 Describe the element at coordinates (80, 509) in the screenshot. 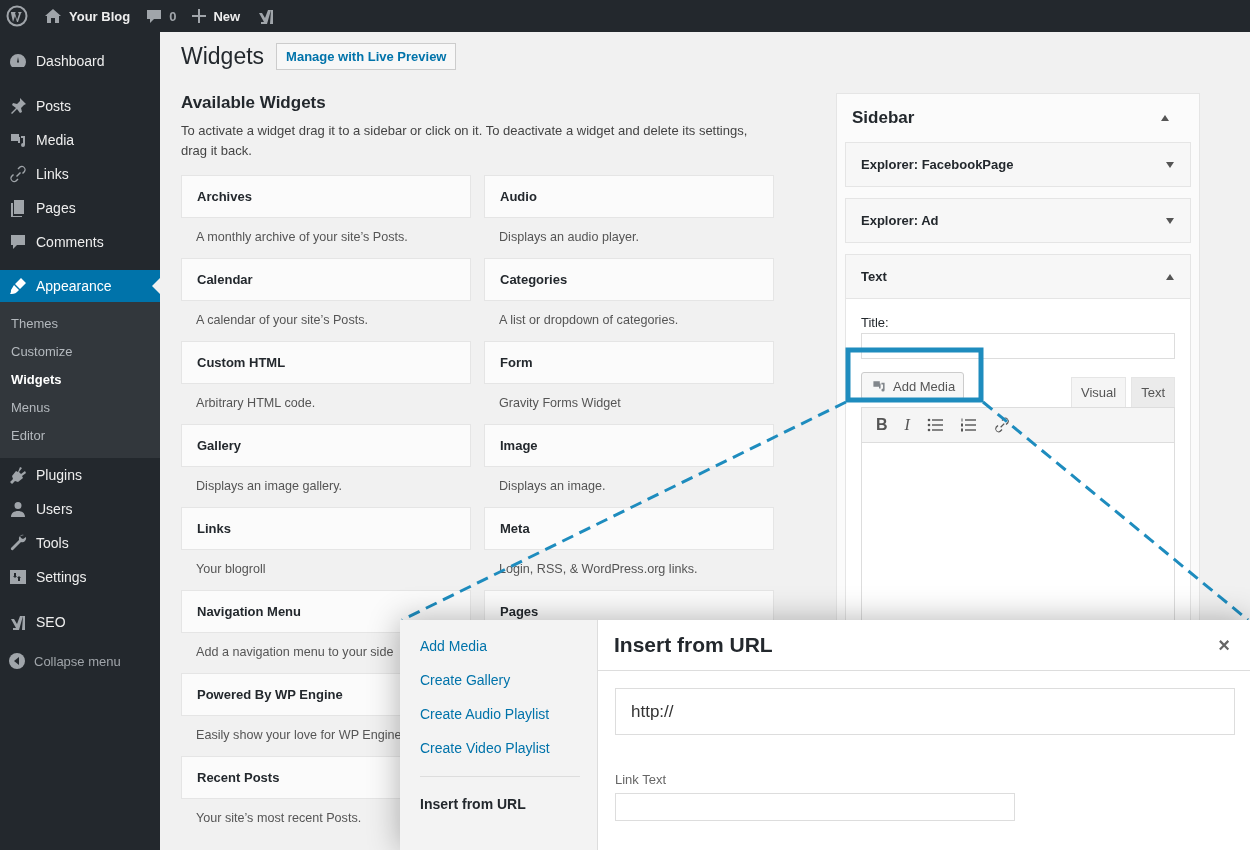

I see `menu-item: Users` at that location.